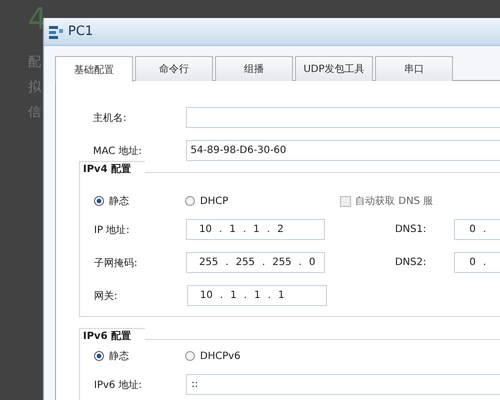 This screenshot has width=500, height=400. Describe the element at coordinates (116, 263) in the screenshot. I see `field-label: 子网掩码:` at that location.